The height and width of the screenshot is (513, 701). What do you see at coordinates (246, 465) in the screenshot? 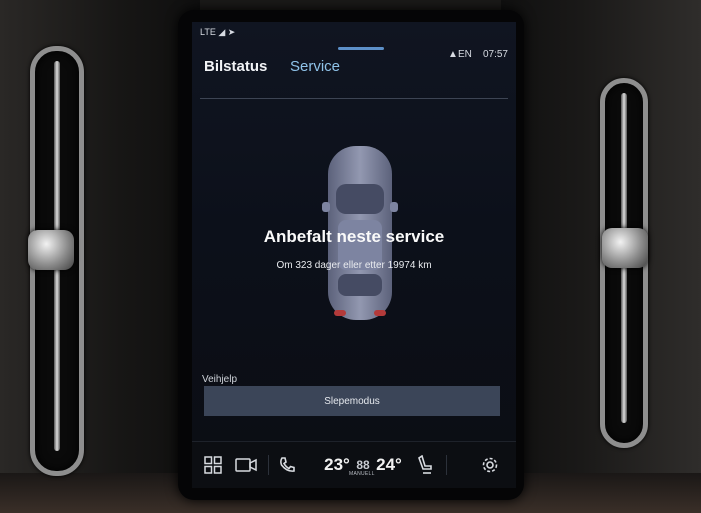
I see `camera-icon` at bounding box center [246, 465].